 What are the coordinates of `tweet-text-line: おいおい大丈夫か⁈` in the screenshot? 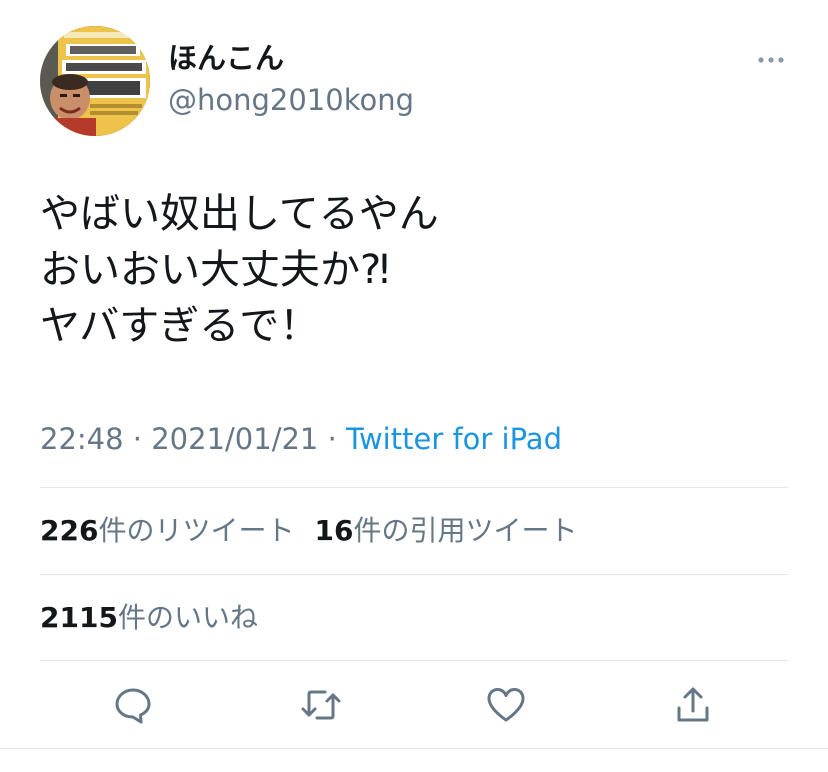 It's located at (215, 270).